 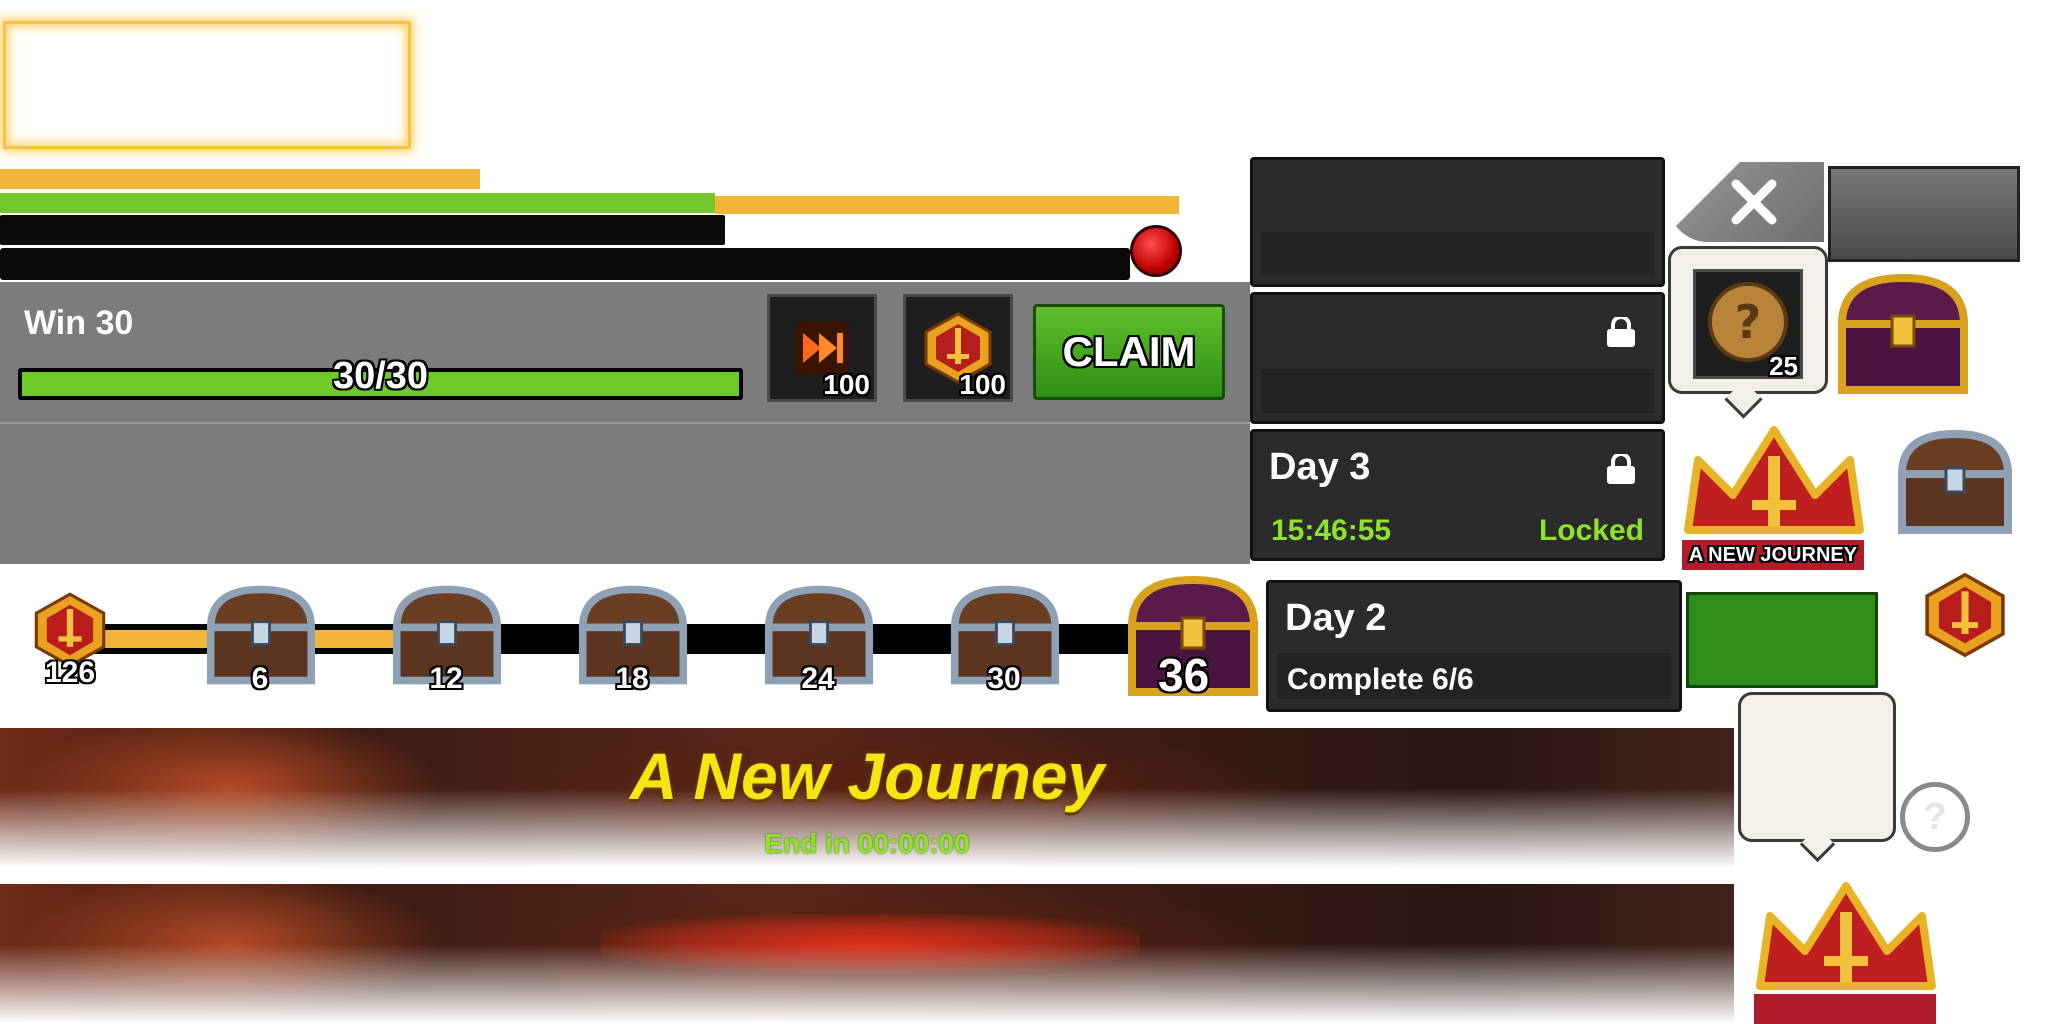 What do you see at coordinates (1782, 640) in the screenshot?
I see `green-panel` at bounding box center [1782, 640].